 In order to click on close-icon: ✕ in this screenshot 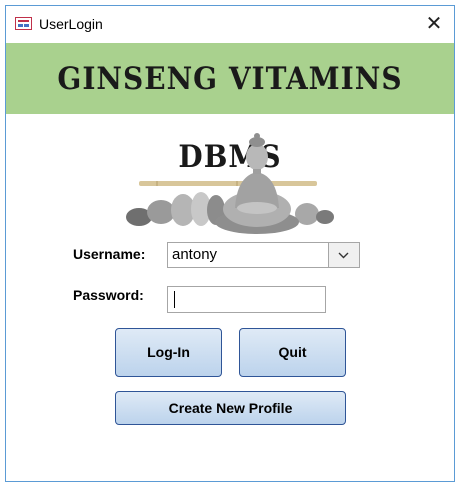, I will do `click(434, 24)`.